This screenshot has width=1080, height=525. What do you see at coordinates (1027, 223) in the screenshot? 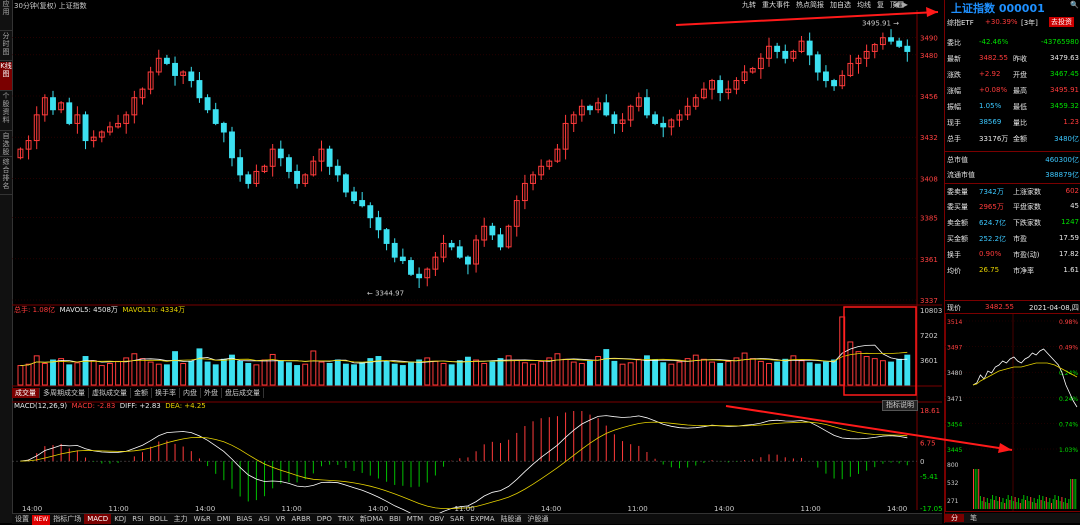
I see `quote-label-2: 下跌家数` at bounding box center [1027, 223].